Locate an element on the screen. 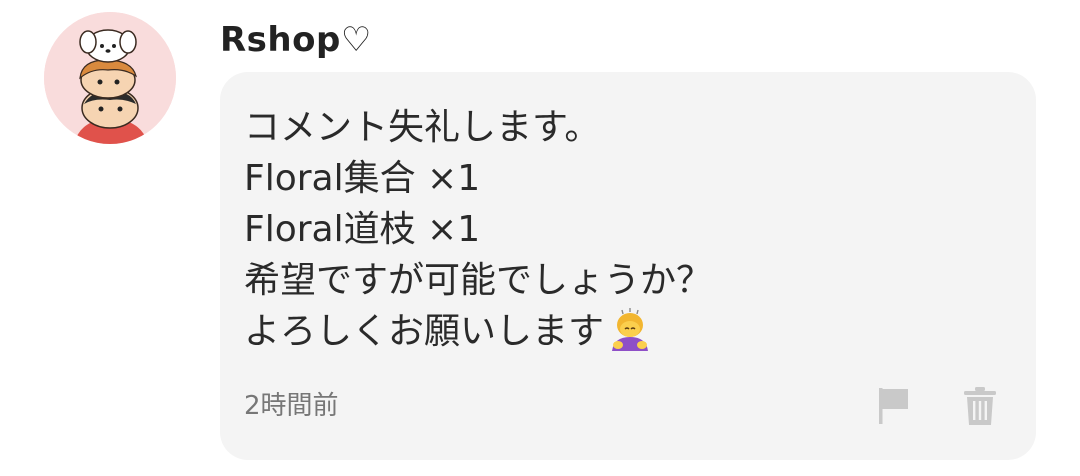 Image resolution: width=1080 pixels, height=476 pixels. trash-icon is located at coordinates (980, 406).